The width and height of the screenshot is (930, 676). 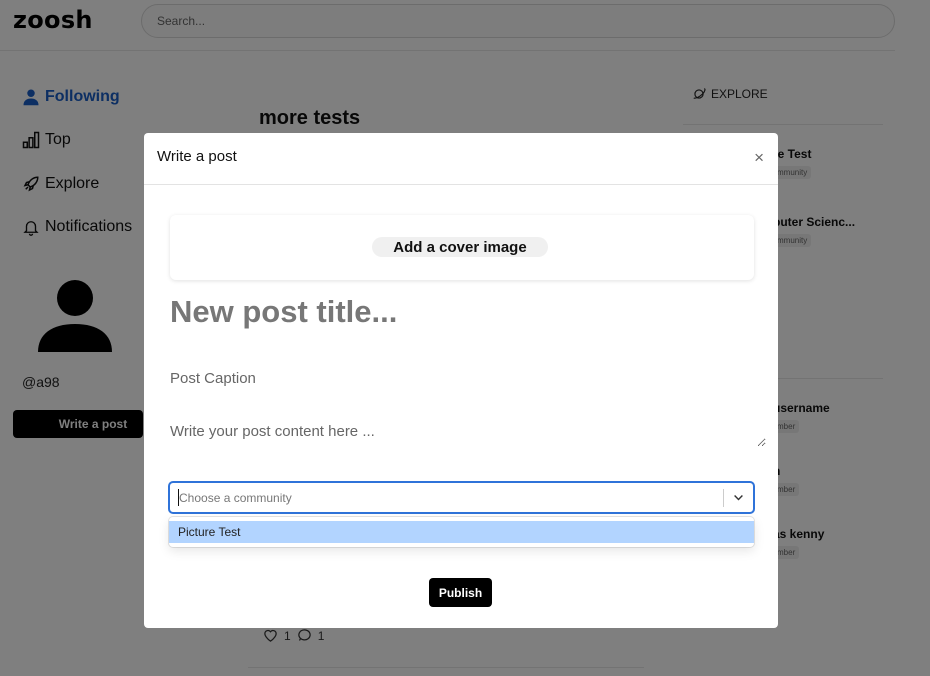 I want to click on add-cover-image-button: Add a cover image, so click(x=460, y=247).